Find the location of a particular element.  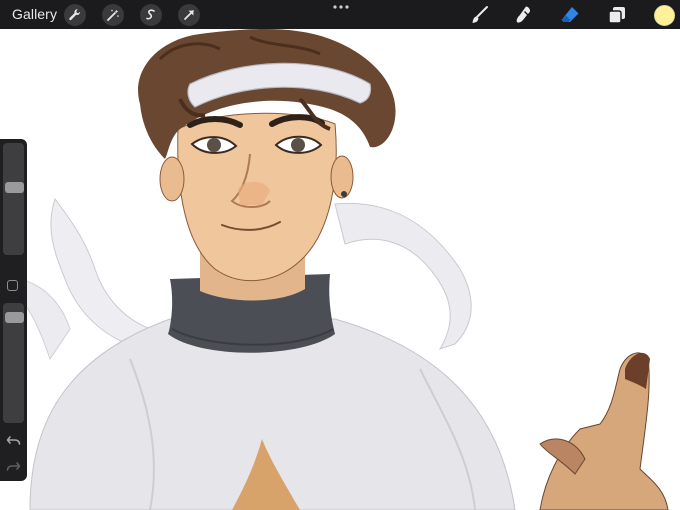

undo-icon is located at coordinates (13, 440).